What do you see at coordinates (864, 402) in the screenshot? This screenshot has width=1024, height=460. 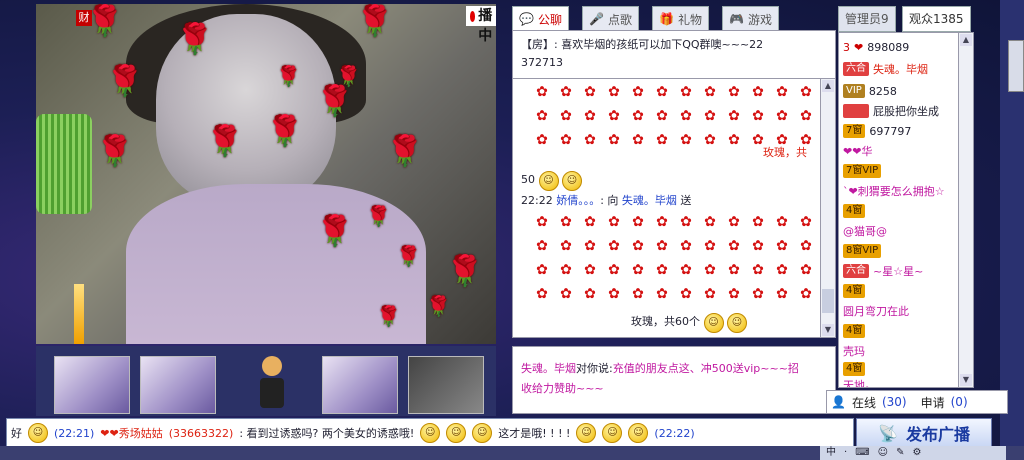 I see `online-label: 在线` at bounding box center [864, 402].